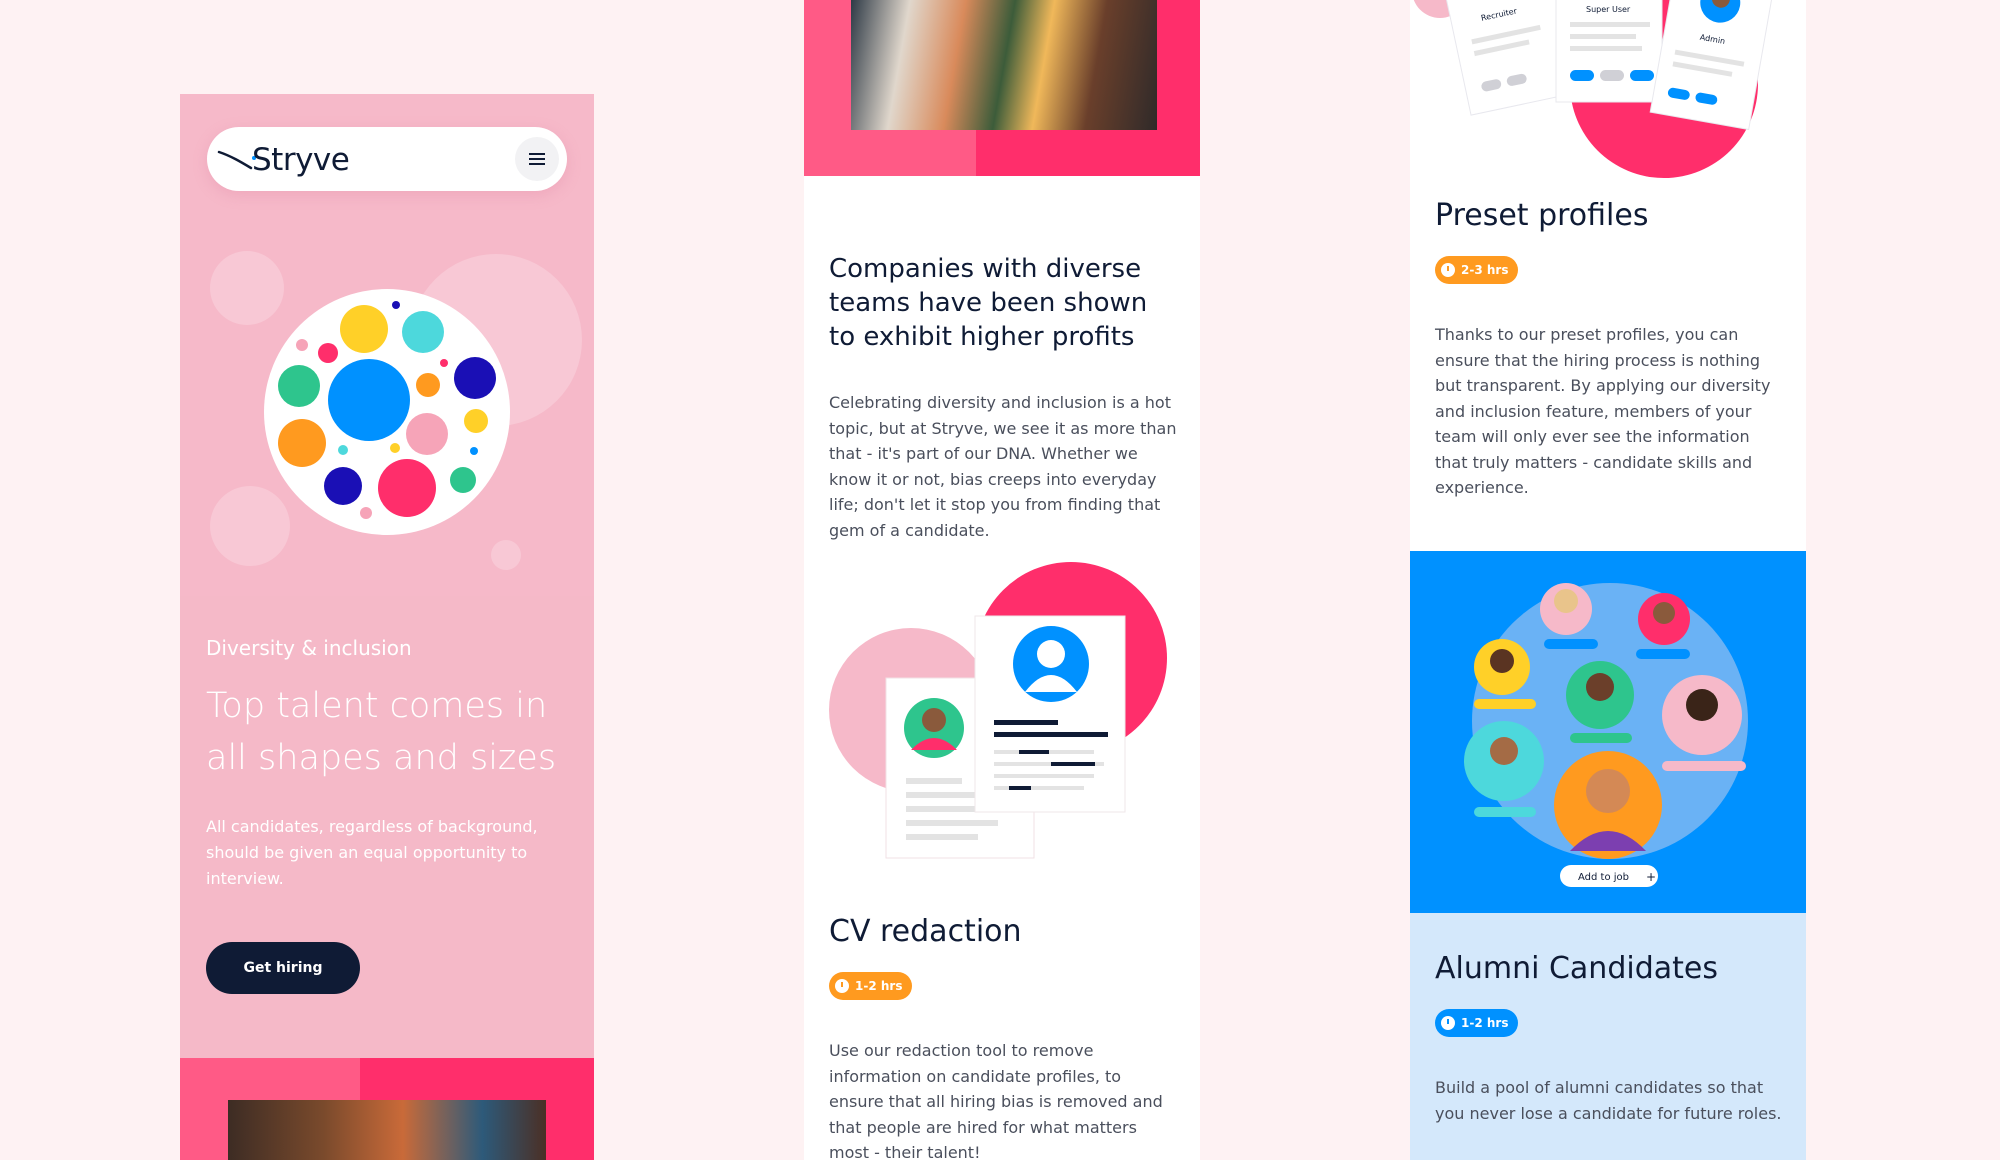  Describe the element at coordinates (283, 968) in the screenshot. I see `get-hiring-button: Get hiring` at that location.